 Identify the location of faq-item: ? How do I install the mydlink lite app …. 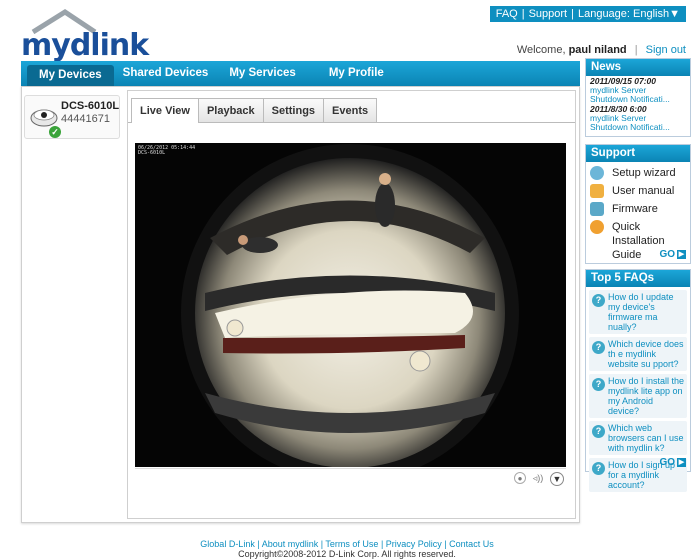
(638, 396).